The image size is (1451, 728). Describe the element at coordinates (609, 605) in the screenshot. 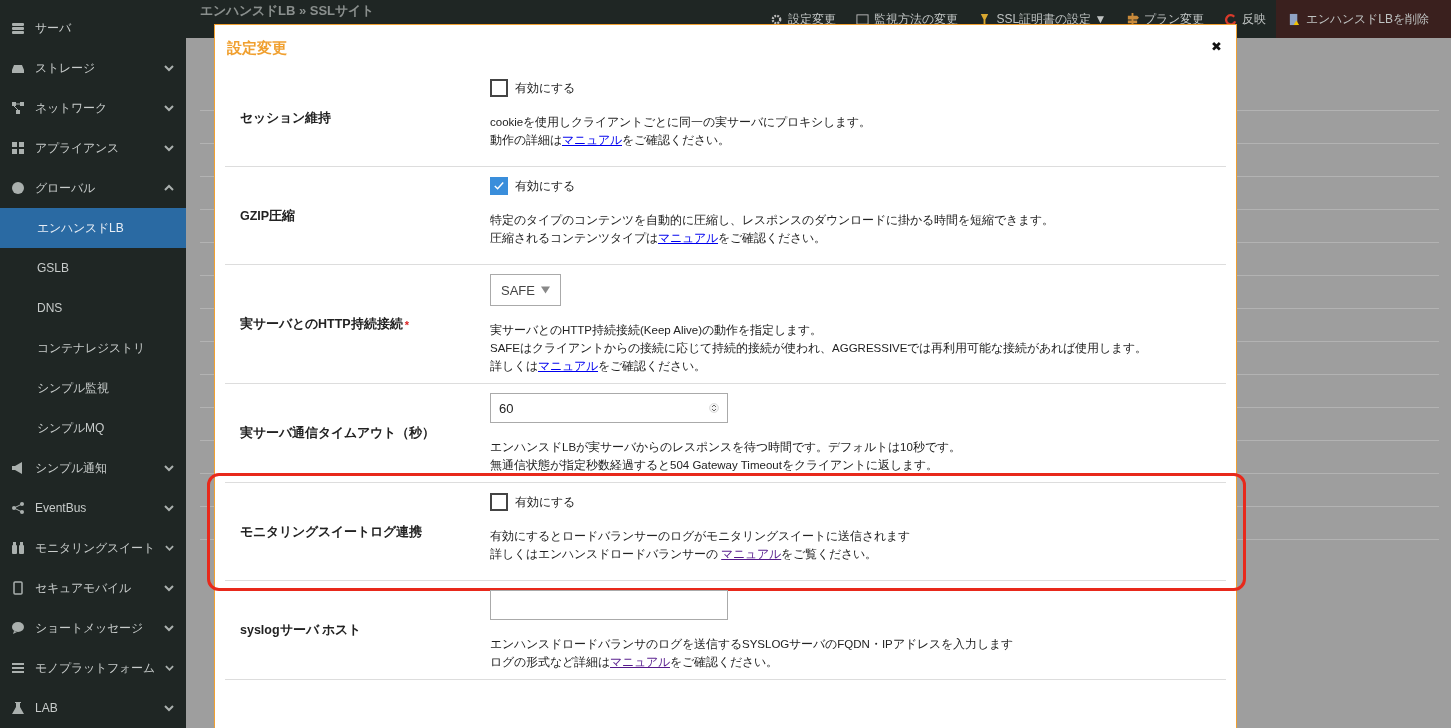

I see `text-input-field` at that location.